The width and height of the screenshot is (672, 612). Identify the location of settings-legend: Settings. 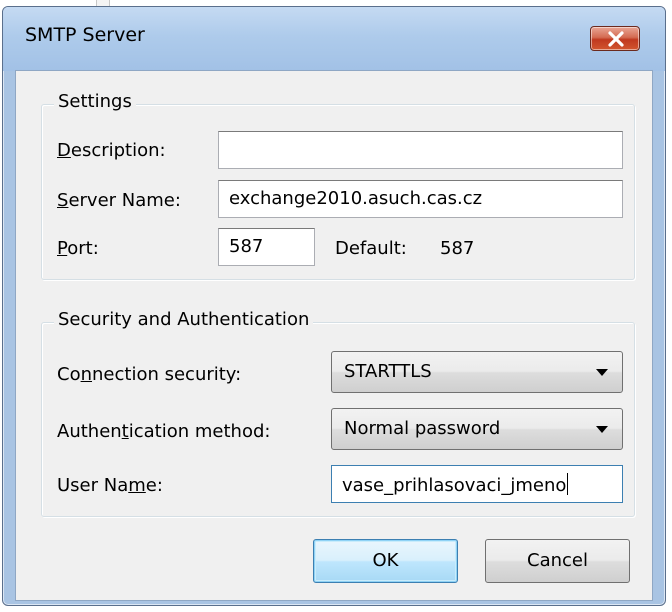
(95, 101).